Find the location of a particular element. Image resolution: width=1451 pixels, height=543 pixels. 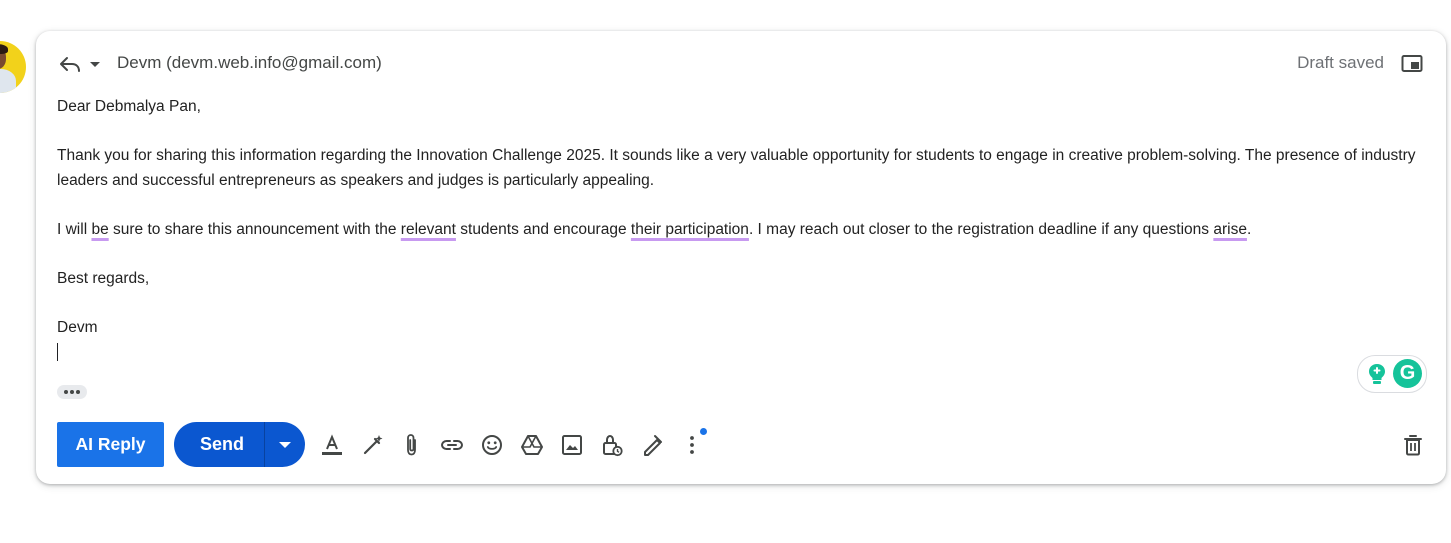

send-options-button is located at coordinates (285, 444).